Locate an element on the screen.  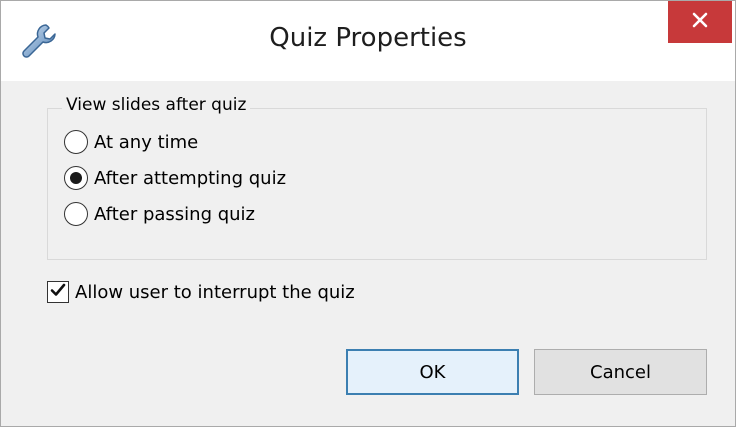
radio-label: At any time is located at coordinates (146, 142).